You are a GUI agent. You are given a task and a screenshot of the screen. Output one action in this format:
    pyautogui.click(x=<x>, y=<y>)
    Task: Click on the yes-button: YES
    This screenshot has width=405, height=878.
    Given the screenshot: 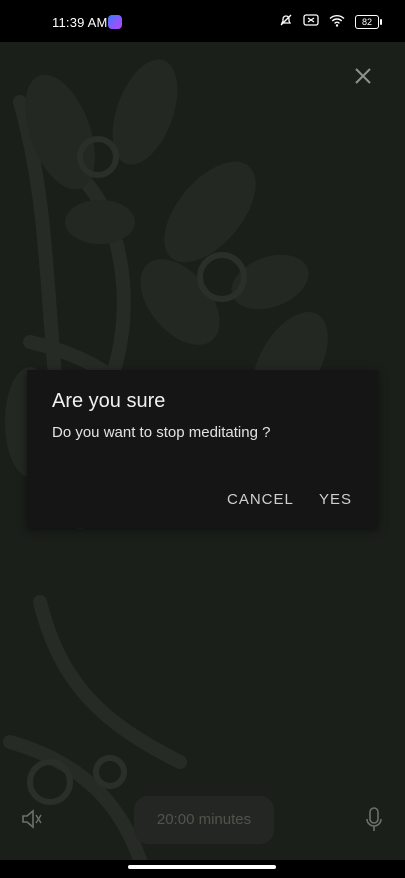 What is the action you would take?
    pyautogui.click(x=335, y=499)
    